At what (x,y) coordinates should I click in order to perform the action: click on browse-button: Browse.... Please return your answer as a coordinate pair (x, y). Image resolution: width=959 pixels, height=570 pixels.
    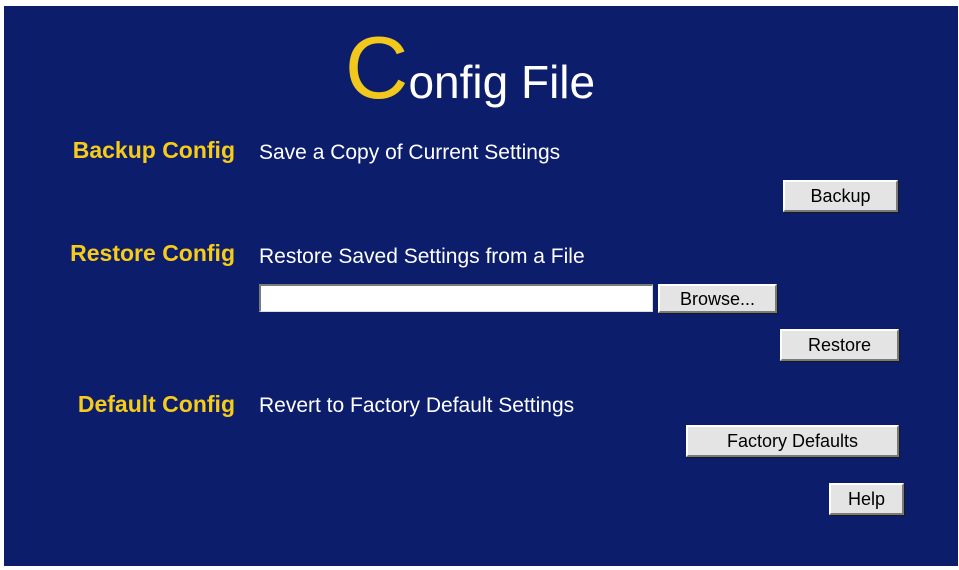
    Looking at the image, I should click on (717, 298).